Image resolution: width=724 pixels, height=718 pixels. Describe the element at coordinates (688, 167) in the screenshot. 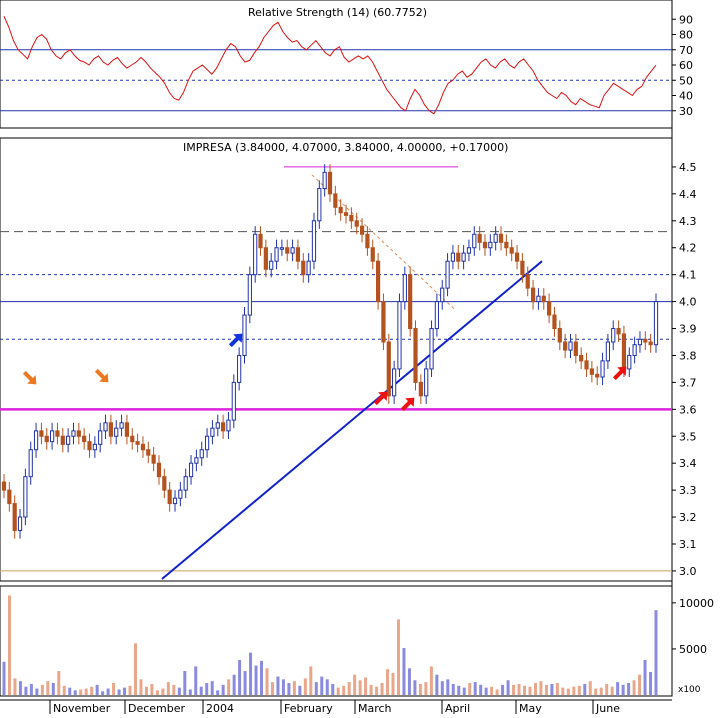

I see `price-tick-label: 4.5` at that location.